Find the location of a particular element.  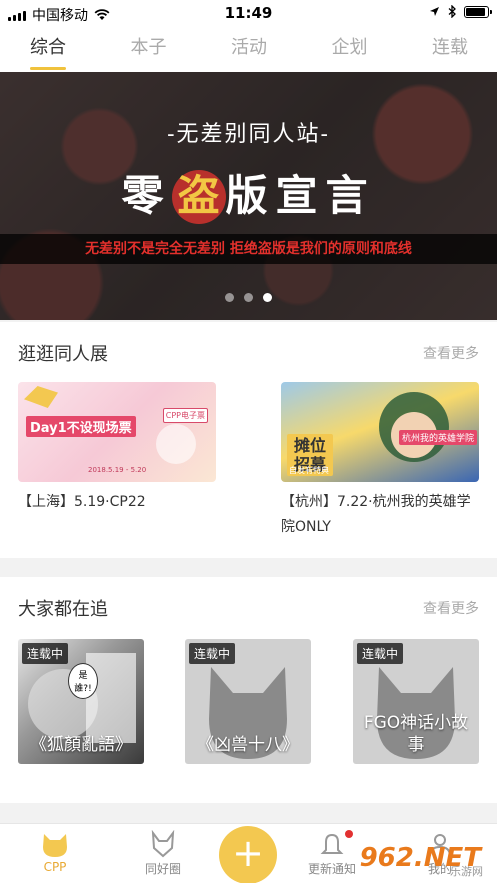

status-bar: 中国移动 11:49 is located at coordinates (248, 14).